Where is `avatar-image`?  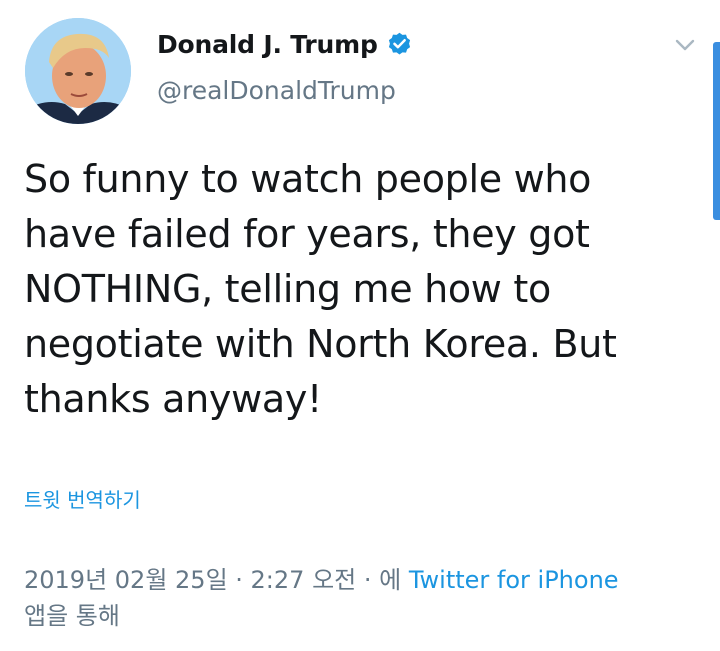
avatar-image is located at coordinates (78, 71).